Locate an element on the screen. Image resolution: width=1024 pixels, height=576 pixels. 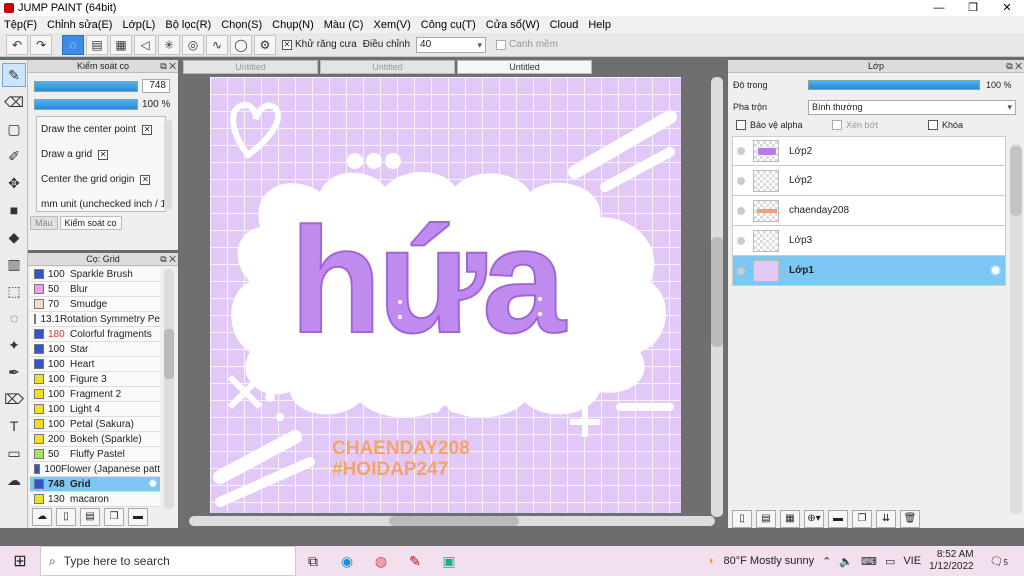
perspective-icon: ◁ is located at coordinates (145, 44).